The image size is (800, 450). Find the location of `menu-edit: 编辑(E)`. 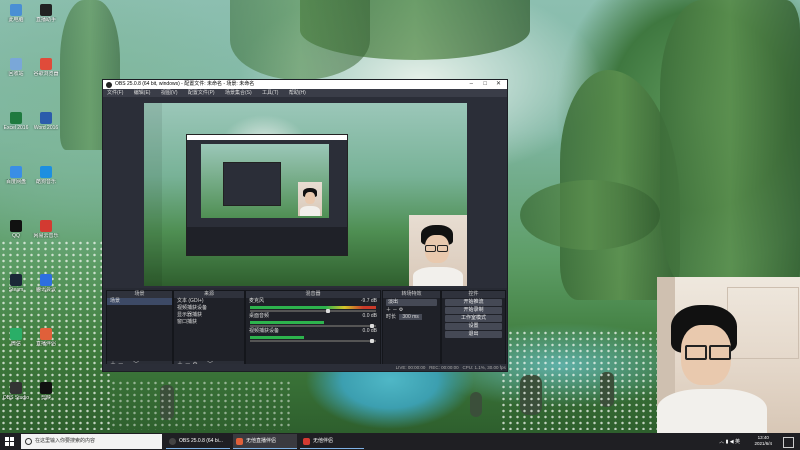

menu-edit: 编辑(E) is located at coordinates (142, 93).